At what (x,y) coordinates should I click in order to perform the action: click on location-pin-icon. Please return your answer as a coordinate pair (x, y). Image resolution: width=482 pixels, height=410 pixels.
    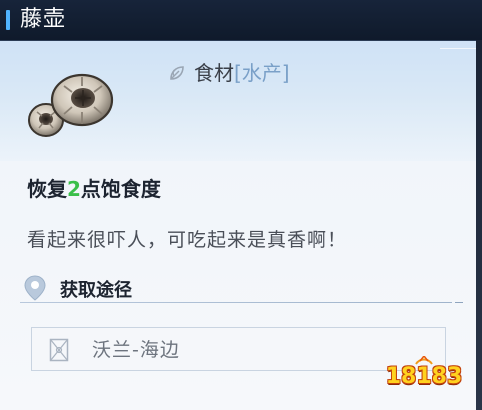
    Looking at the image, I should click on (35, 288).